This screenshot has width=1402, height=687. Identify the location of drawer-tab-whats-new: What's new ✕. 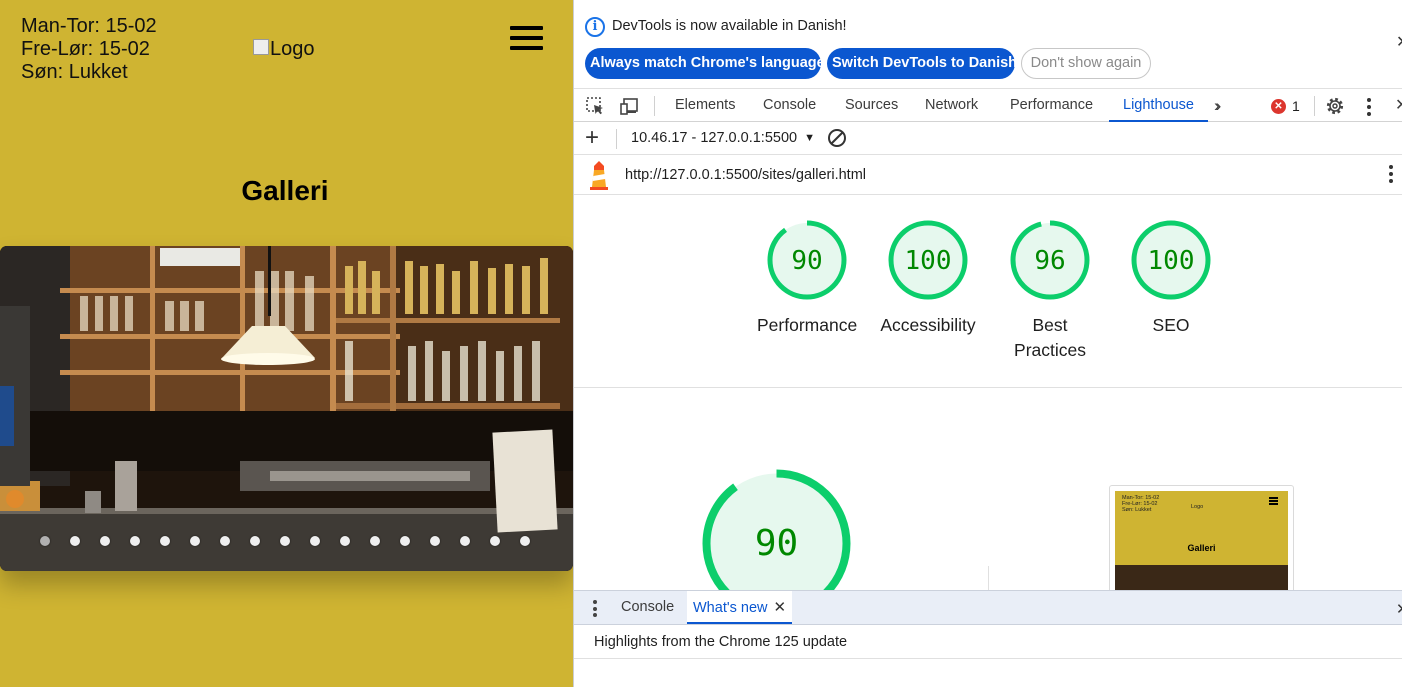
(740, 607).